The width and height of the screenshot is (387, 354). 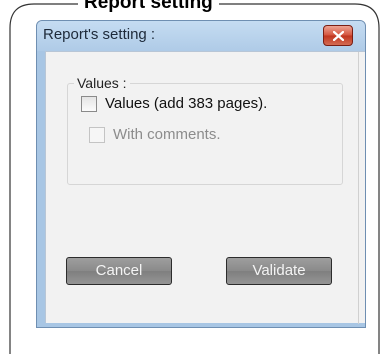 I want to click on validate-button: Validate, so click(x=279, y=271).